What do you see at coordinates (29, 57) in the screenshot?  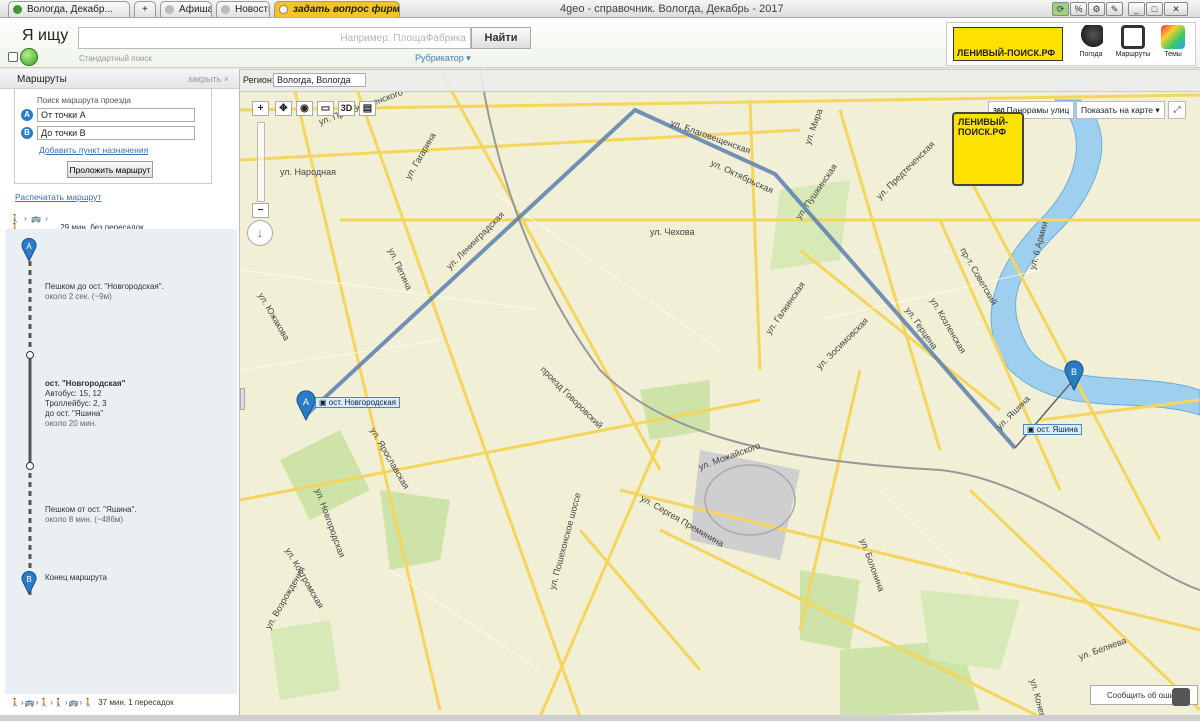 I see `logo-ball-icon` at bounding box center [29, 57].